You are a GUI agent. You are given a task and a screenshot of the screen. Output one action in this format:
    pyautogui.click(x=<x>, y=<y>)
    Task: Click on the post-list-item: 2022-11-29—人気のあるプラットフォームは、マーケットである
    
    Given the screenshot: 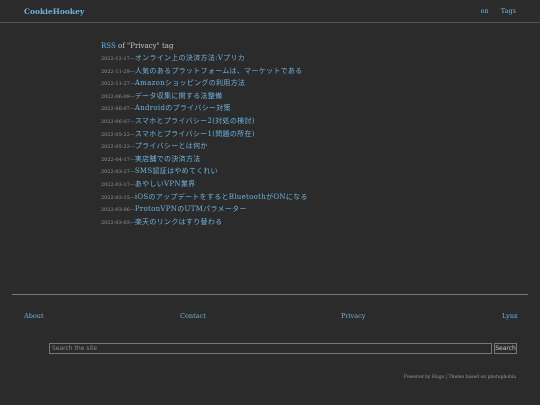 What is the action you would take?
    pyautogui.click(x=266, y=71)
    